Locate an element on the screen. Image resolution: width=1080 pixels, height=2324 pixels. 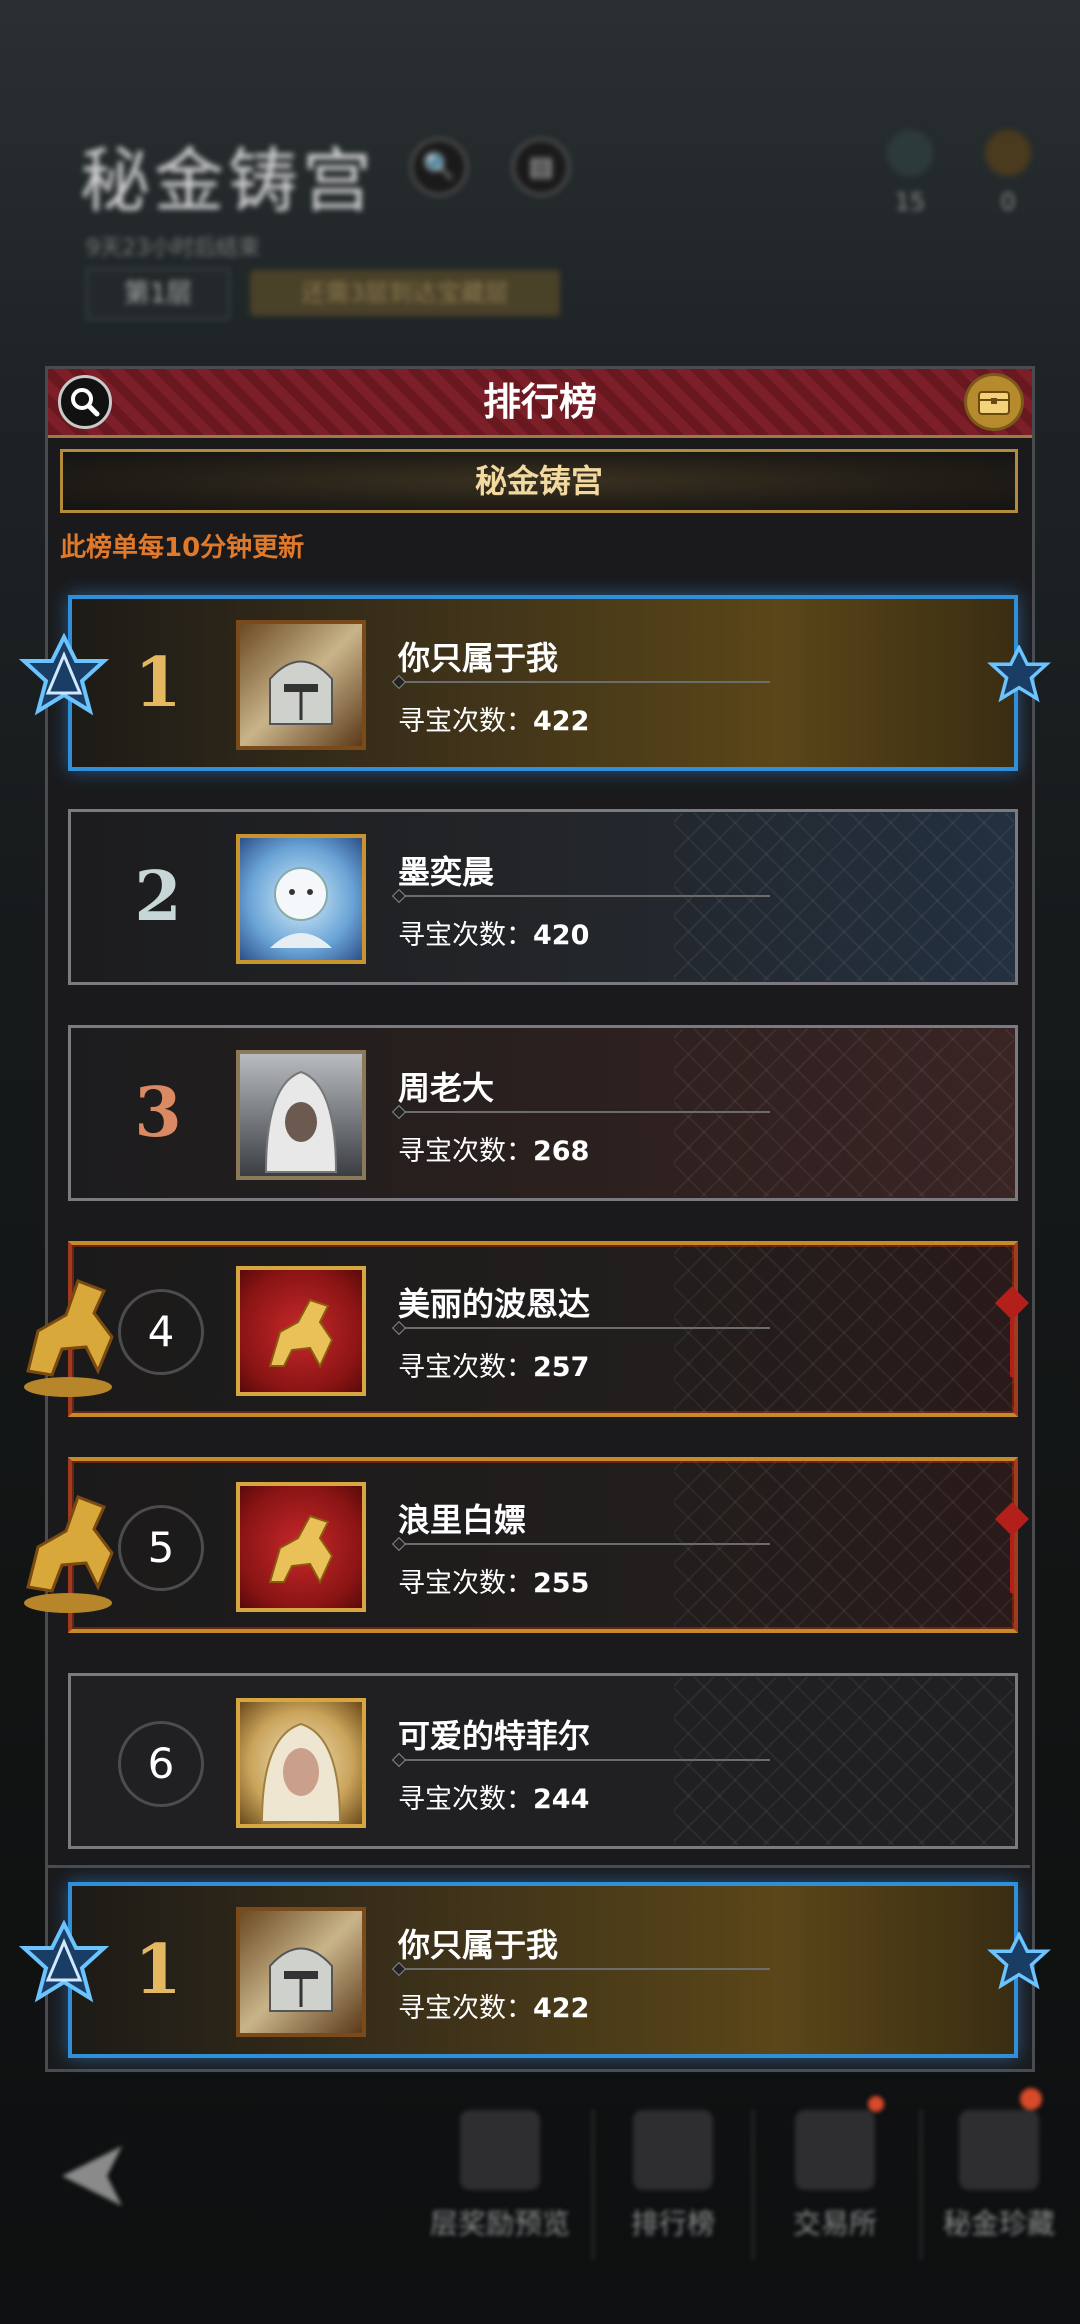
search-button is located at coordinates (85, 402).